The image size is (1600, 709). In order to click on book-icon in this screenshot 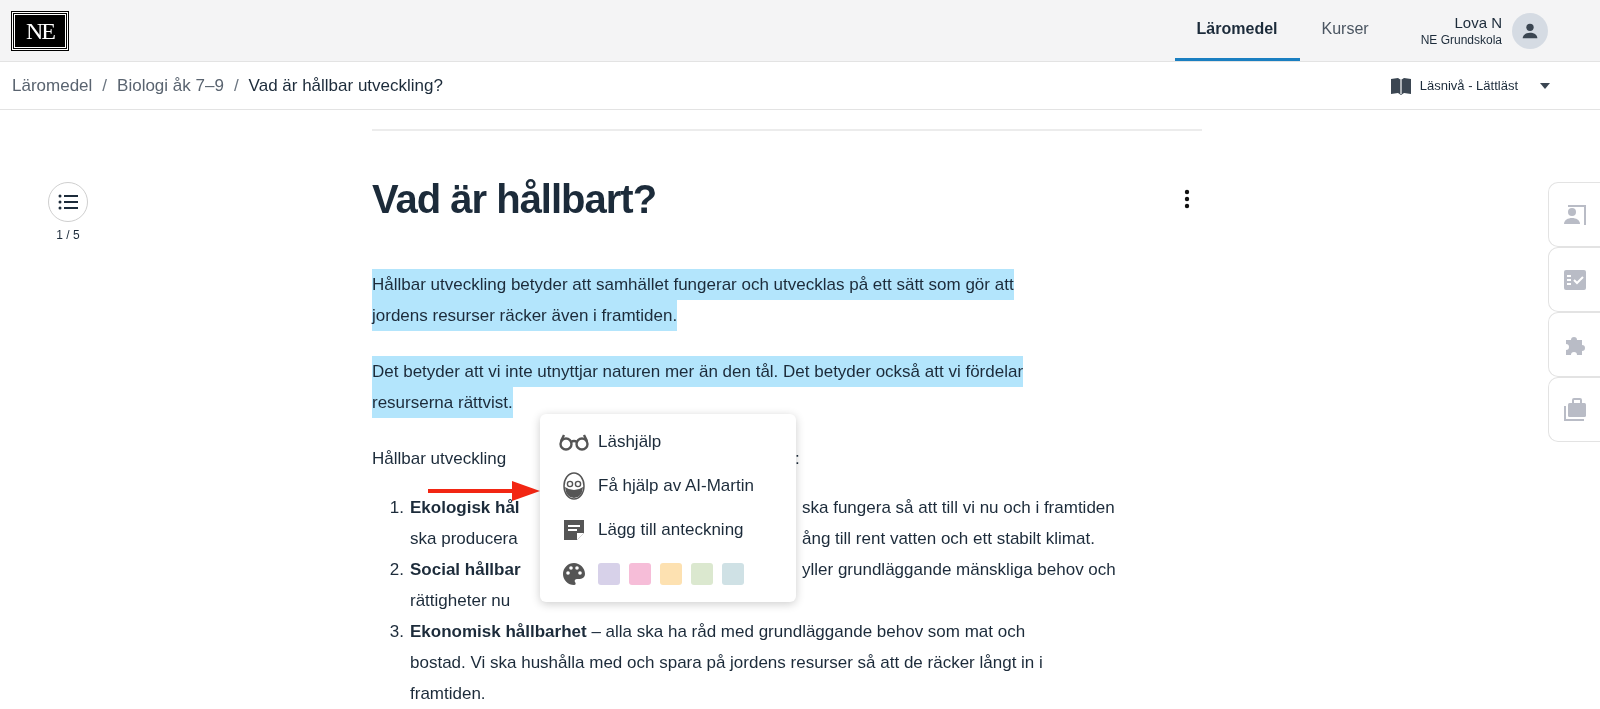, I will do `click(1400, 85)`.